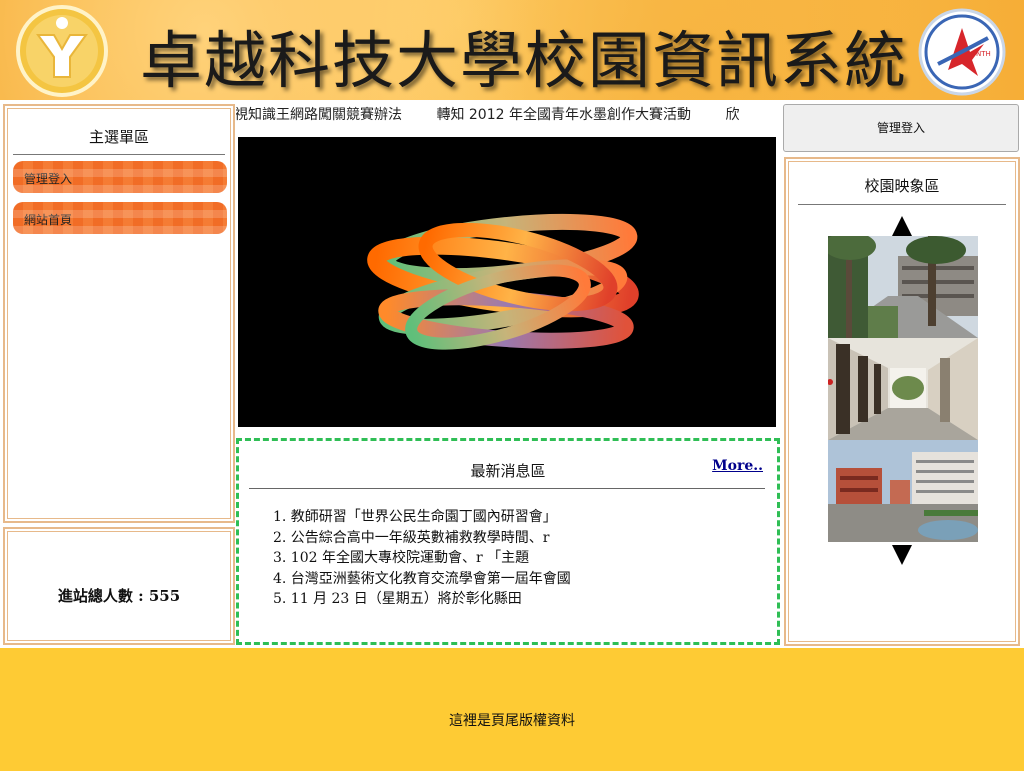 This screenshot has width=1024, height=771. I want to click on news-item: 1. 教師研習「世界公民生命園丁國內研習會」, so click(422, 517).